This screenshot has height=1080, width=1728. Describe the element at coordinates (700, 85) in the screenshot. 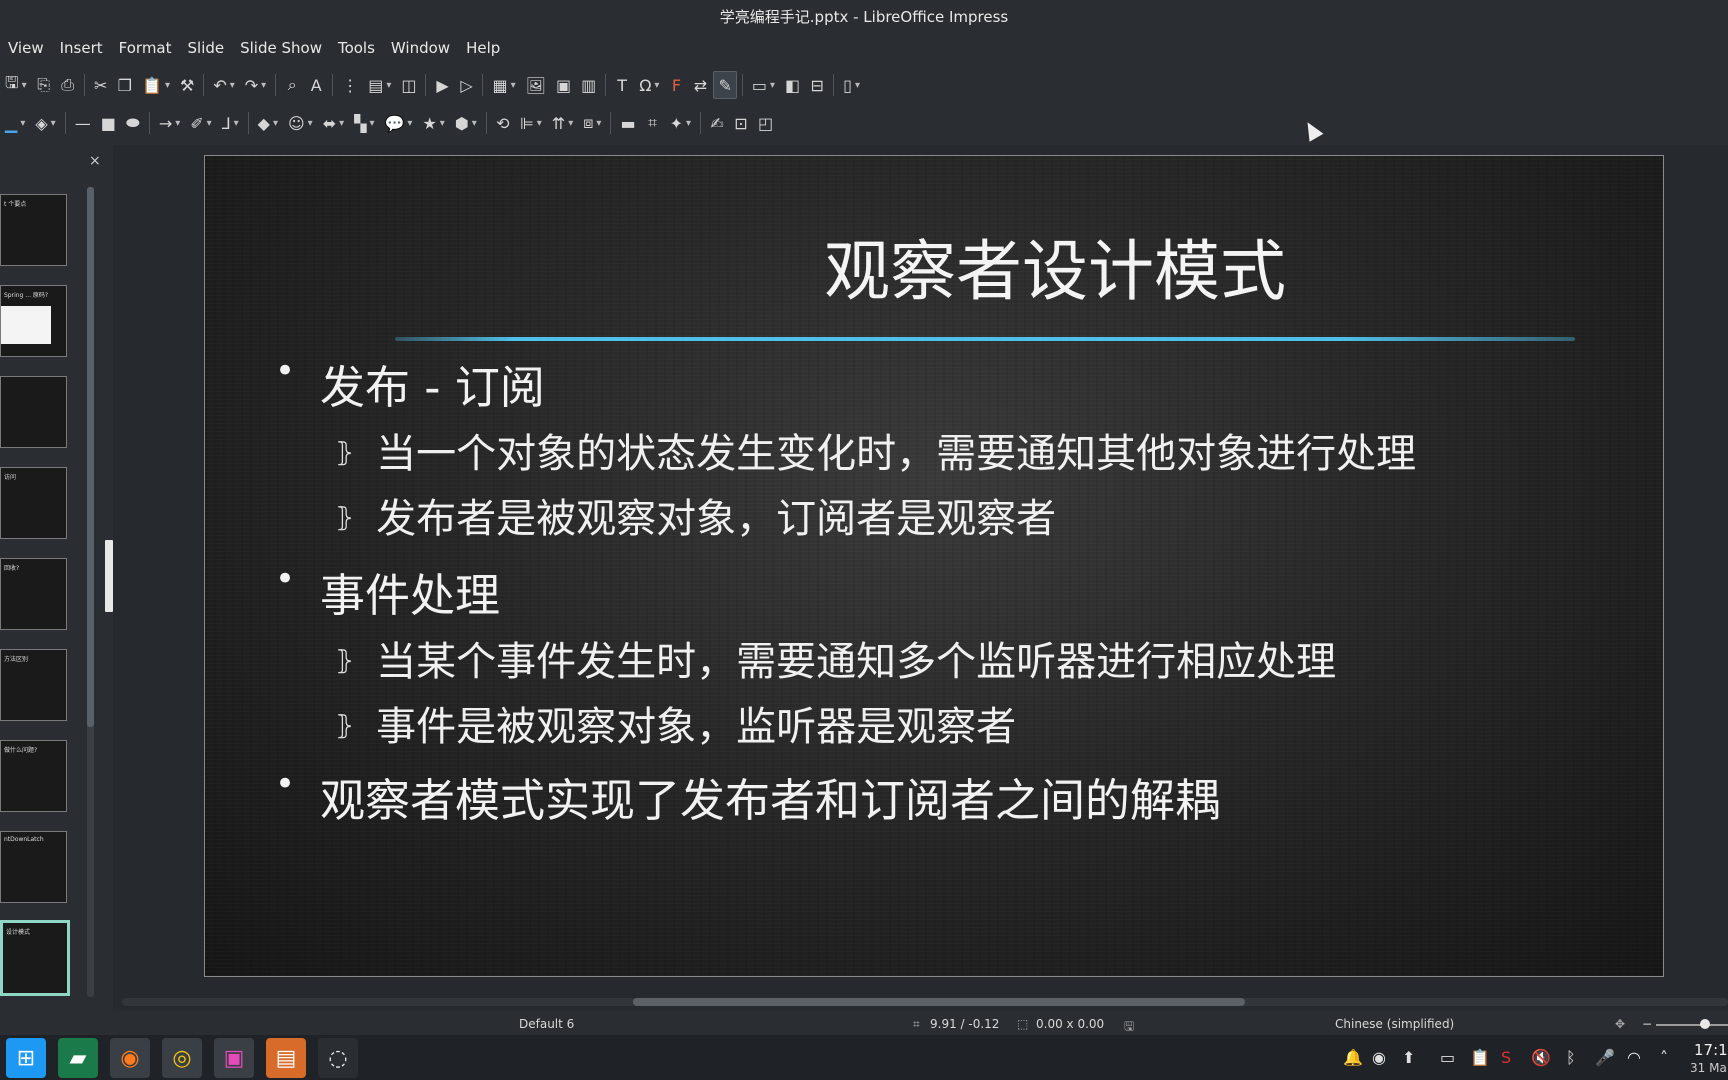

I see `hyperlink-icon: ⇄` at that location.